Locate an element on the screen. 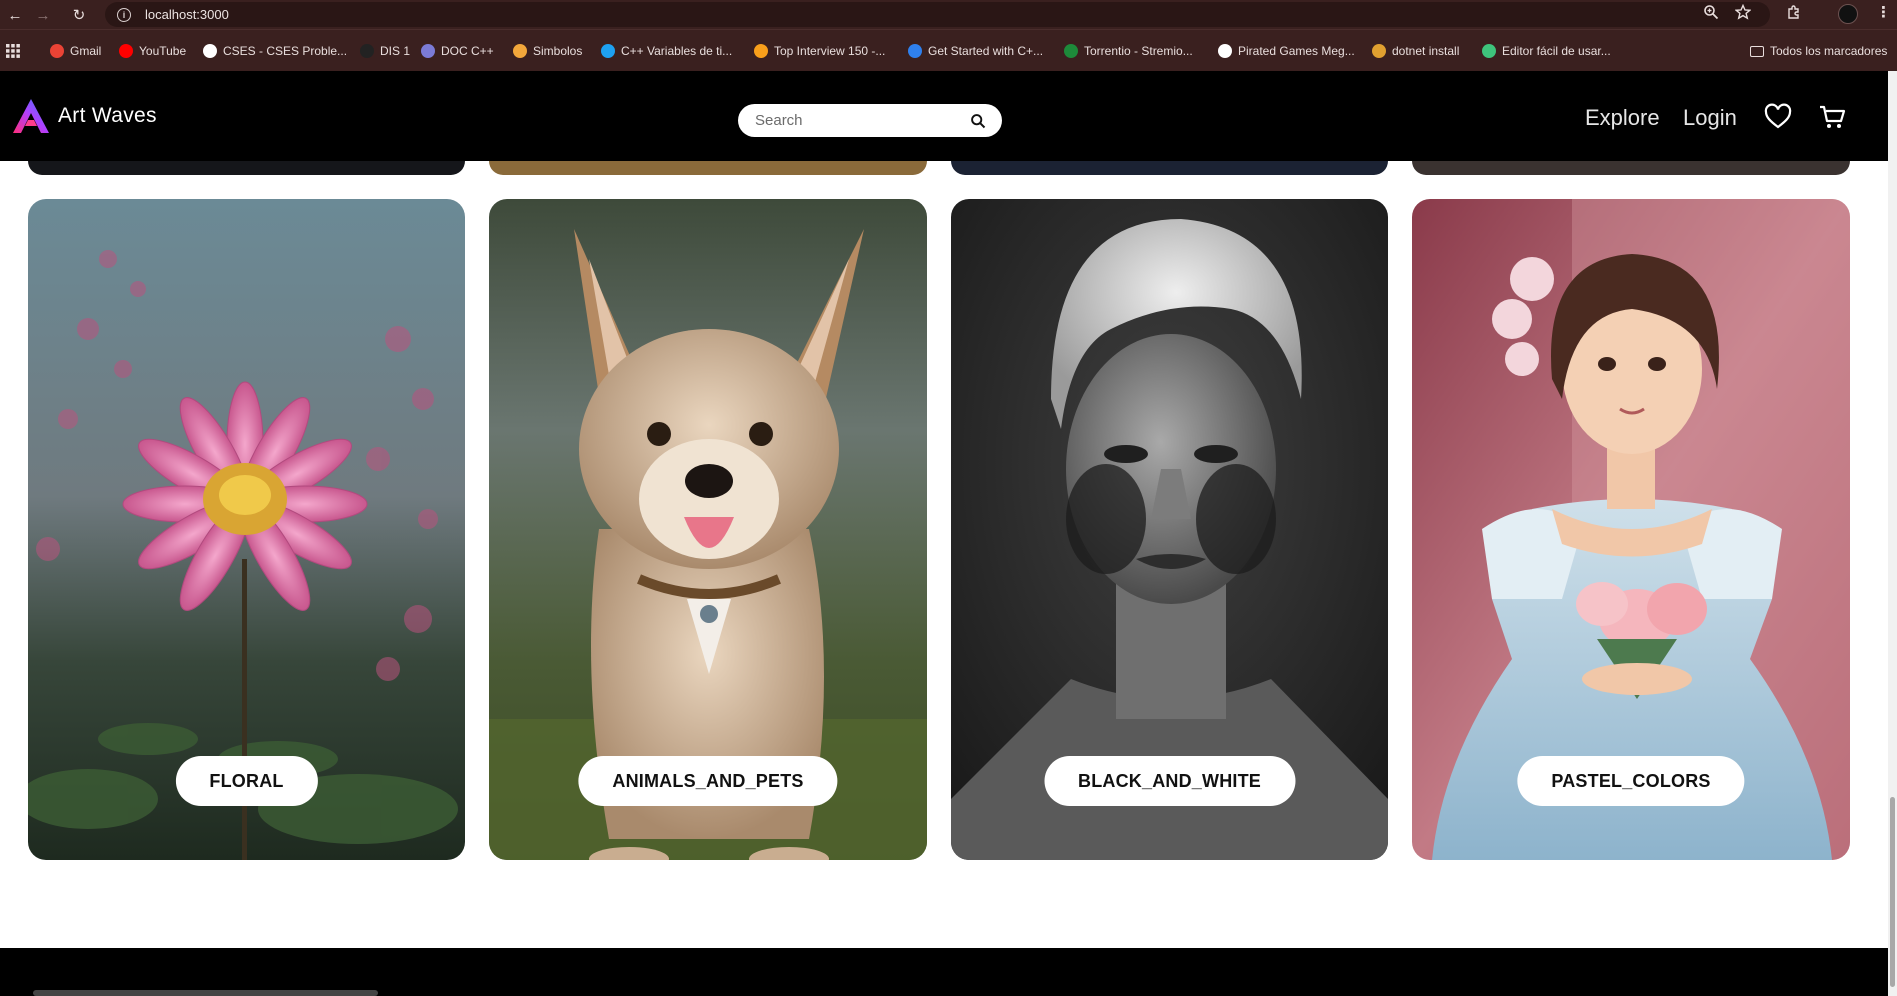 The height and width of the screenshot is (996, 1897). search-icon is located at coordinates (978, 121).